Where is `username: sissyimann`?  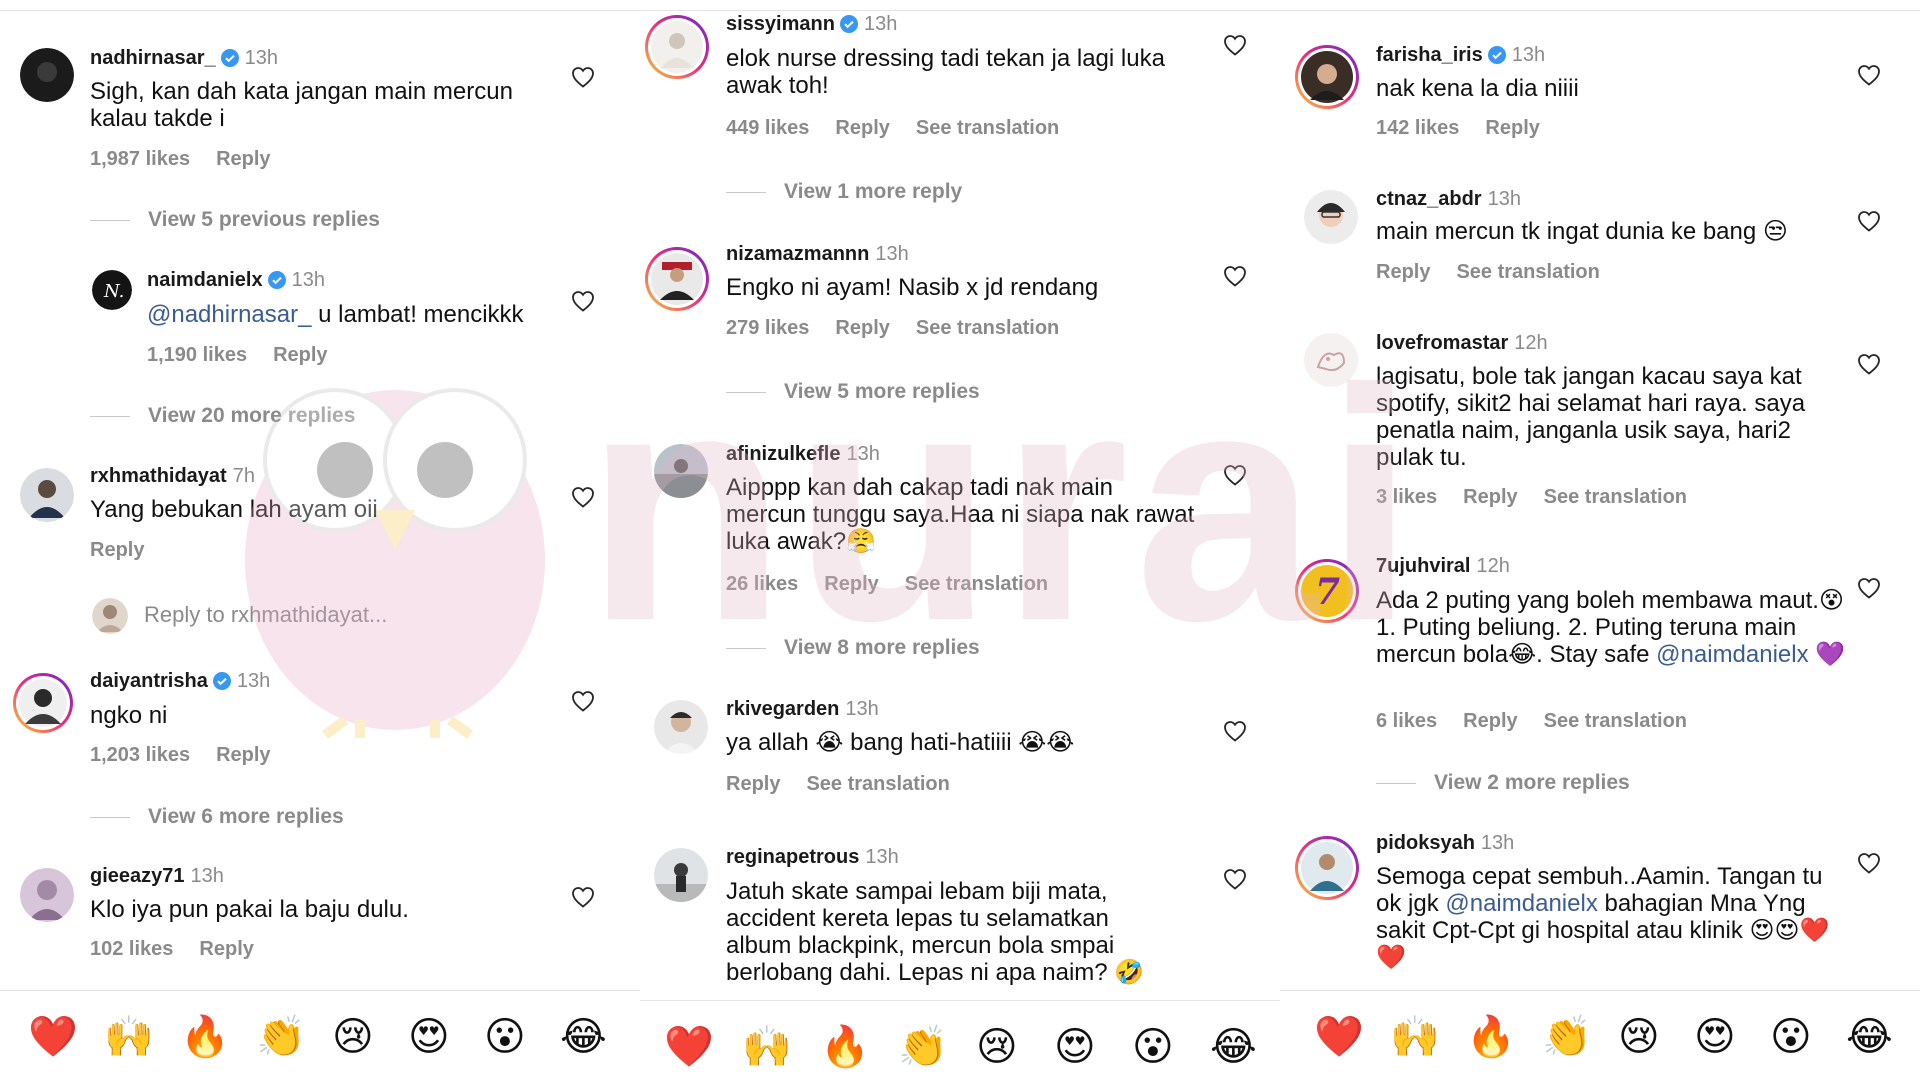 username: sissyimann is located at coordinates (780, 24).